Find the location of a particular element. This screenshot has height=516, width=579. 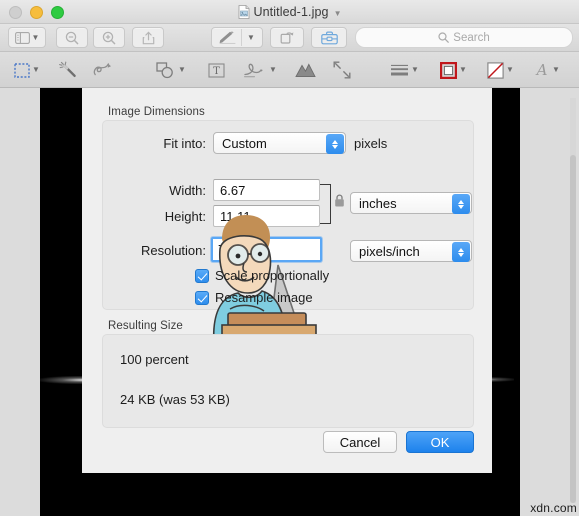

minimize-window-button is located at coordinates (36, 12).